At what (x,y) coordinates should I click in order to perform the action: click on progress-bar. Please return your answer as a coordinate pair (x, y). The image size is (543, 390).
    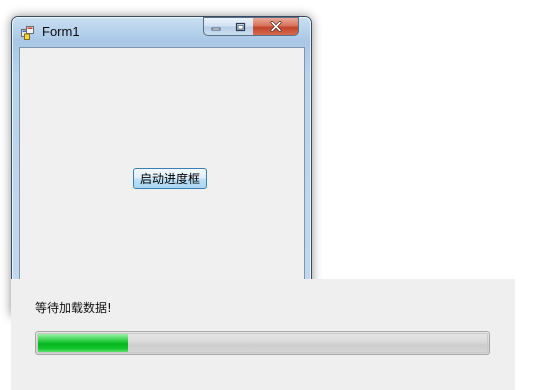
    Looking at the image, I should click on (262, 343).